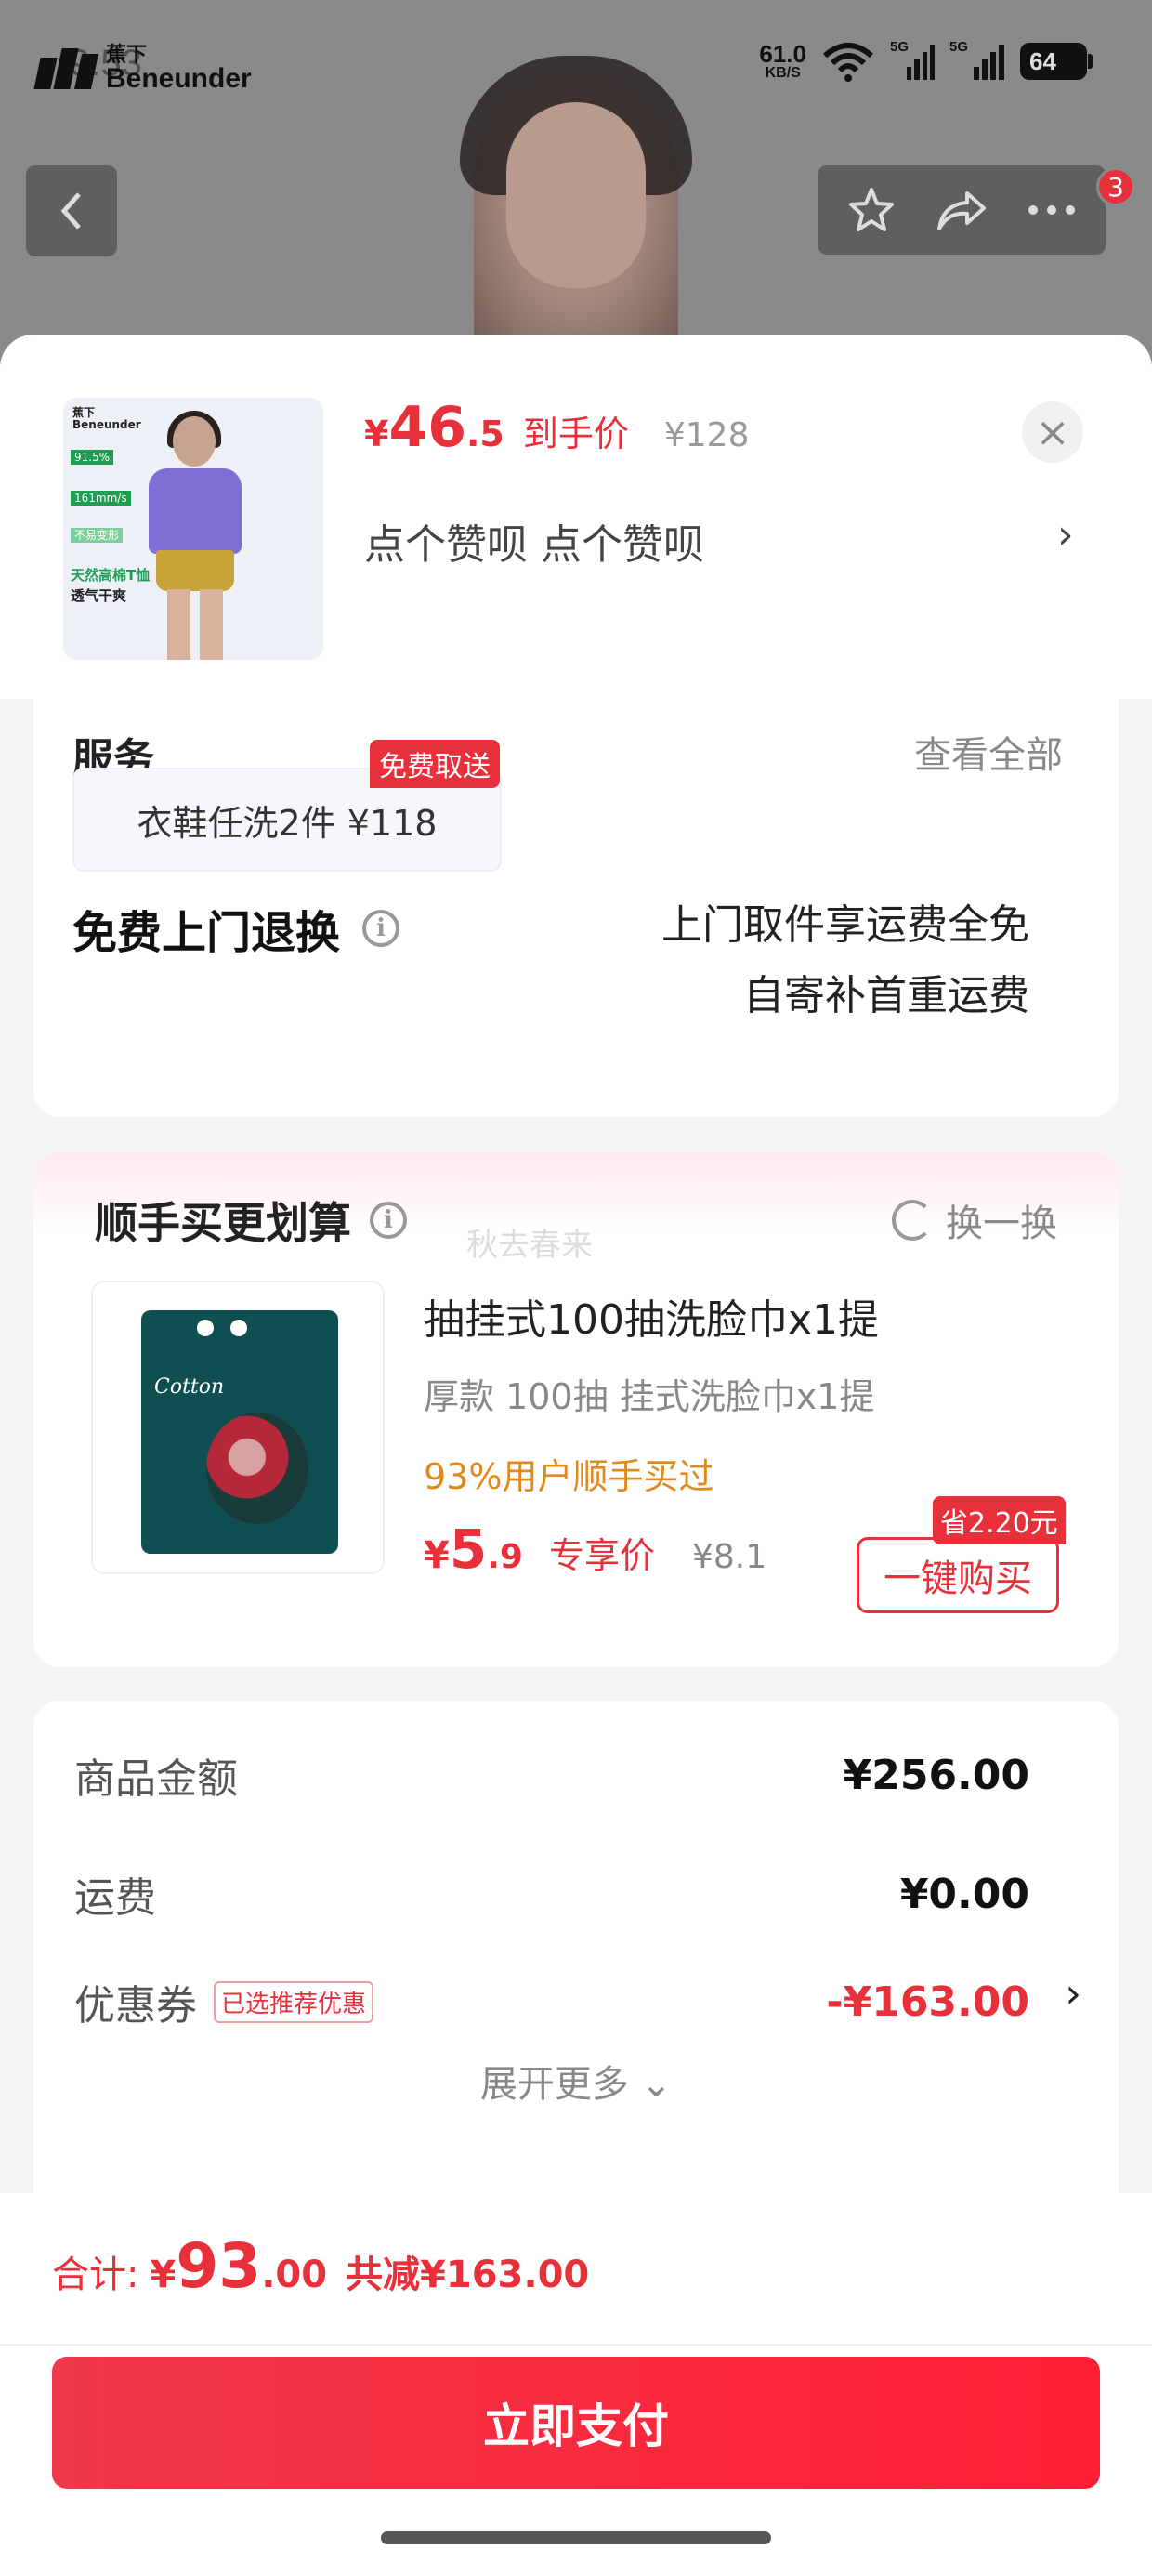 Image resolution: width=1152 pixels, height=2576 pixels. What do you see at coordinates (92, 458) in the screenshot?
I see `thumb-chip: 91.5%` at bounding box center [92, 458].